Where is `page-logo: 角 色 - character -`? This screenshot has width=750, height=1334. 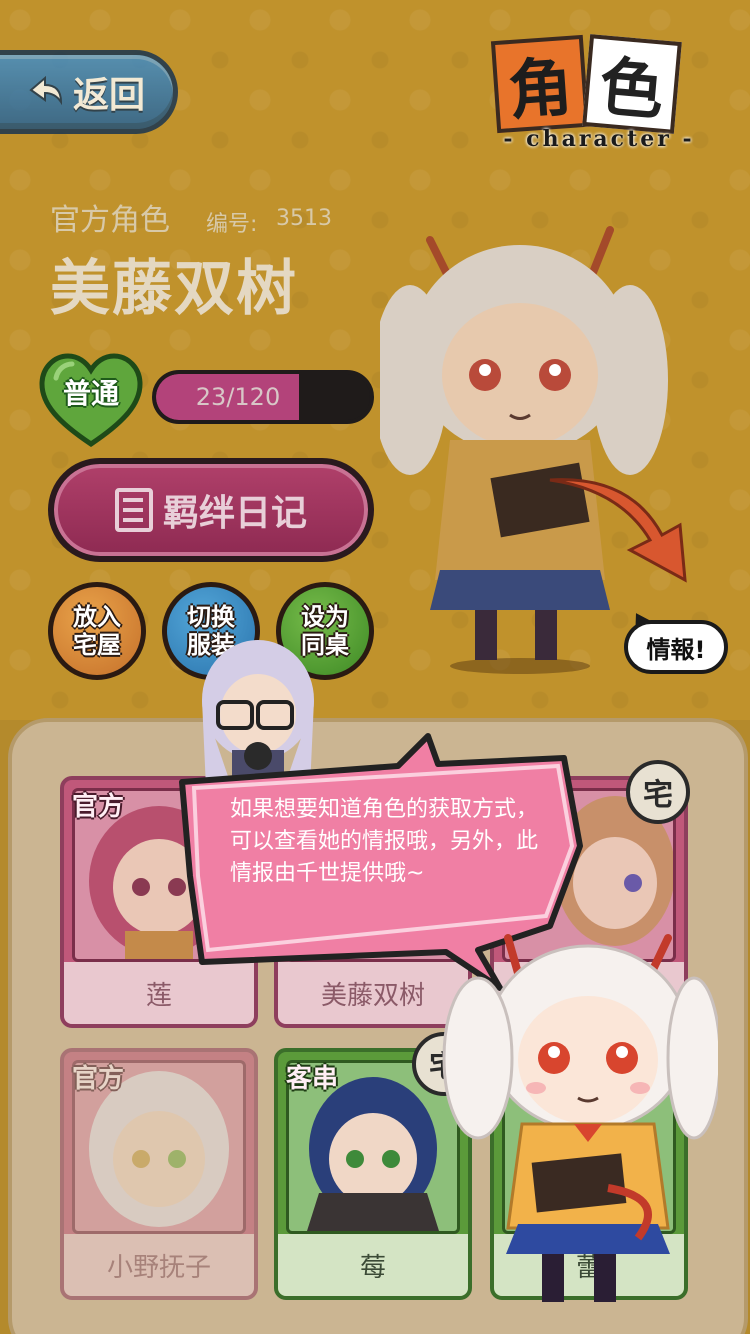 page-logo: 角 色 - character - is located at coordinates (599, 93).